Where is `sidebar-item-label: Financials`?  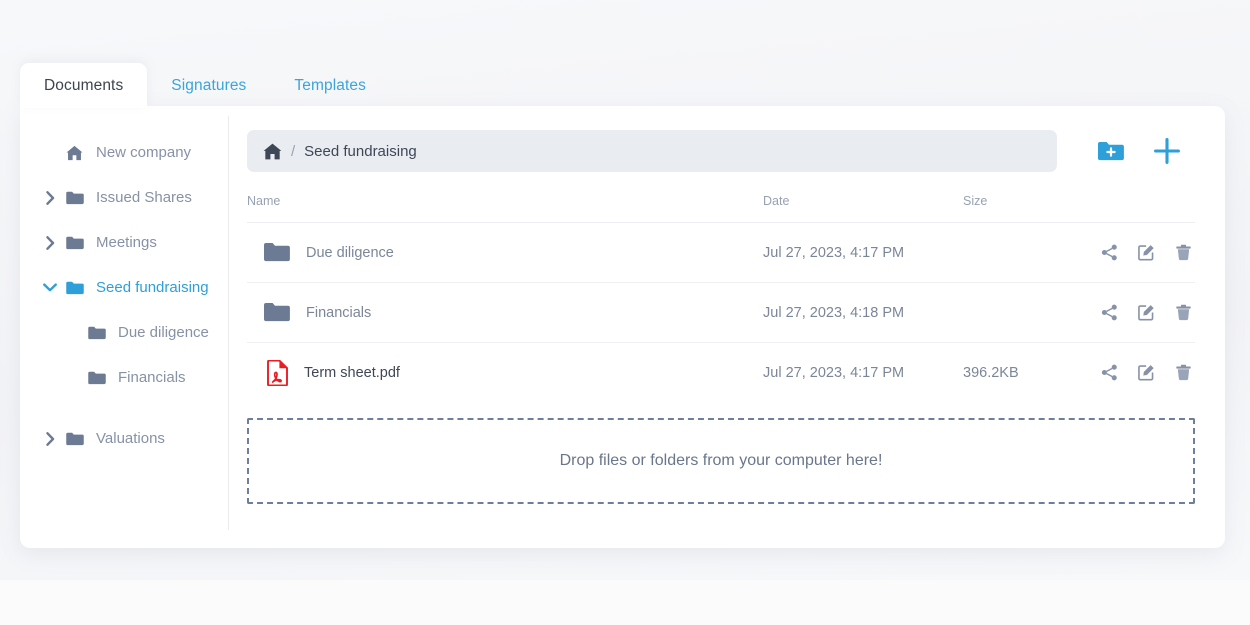
sidebar-item-label: Financials is located at coordinates (152, 377).